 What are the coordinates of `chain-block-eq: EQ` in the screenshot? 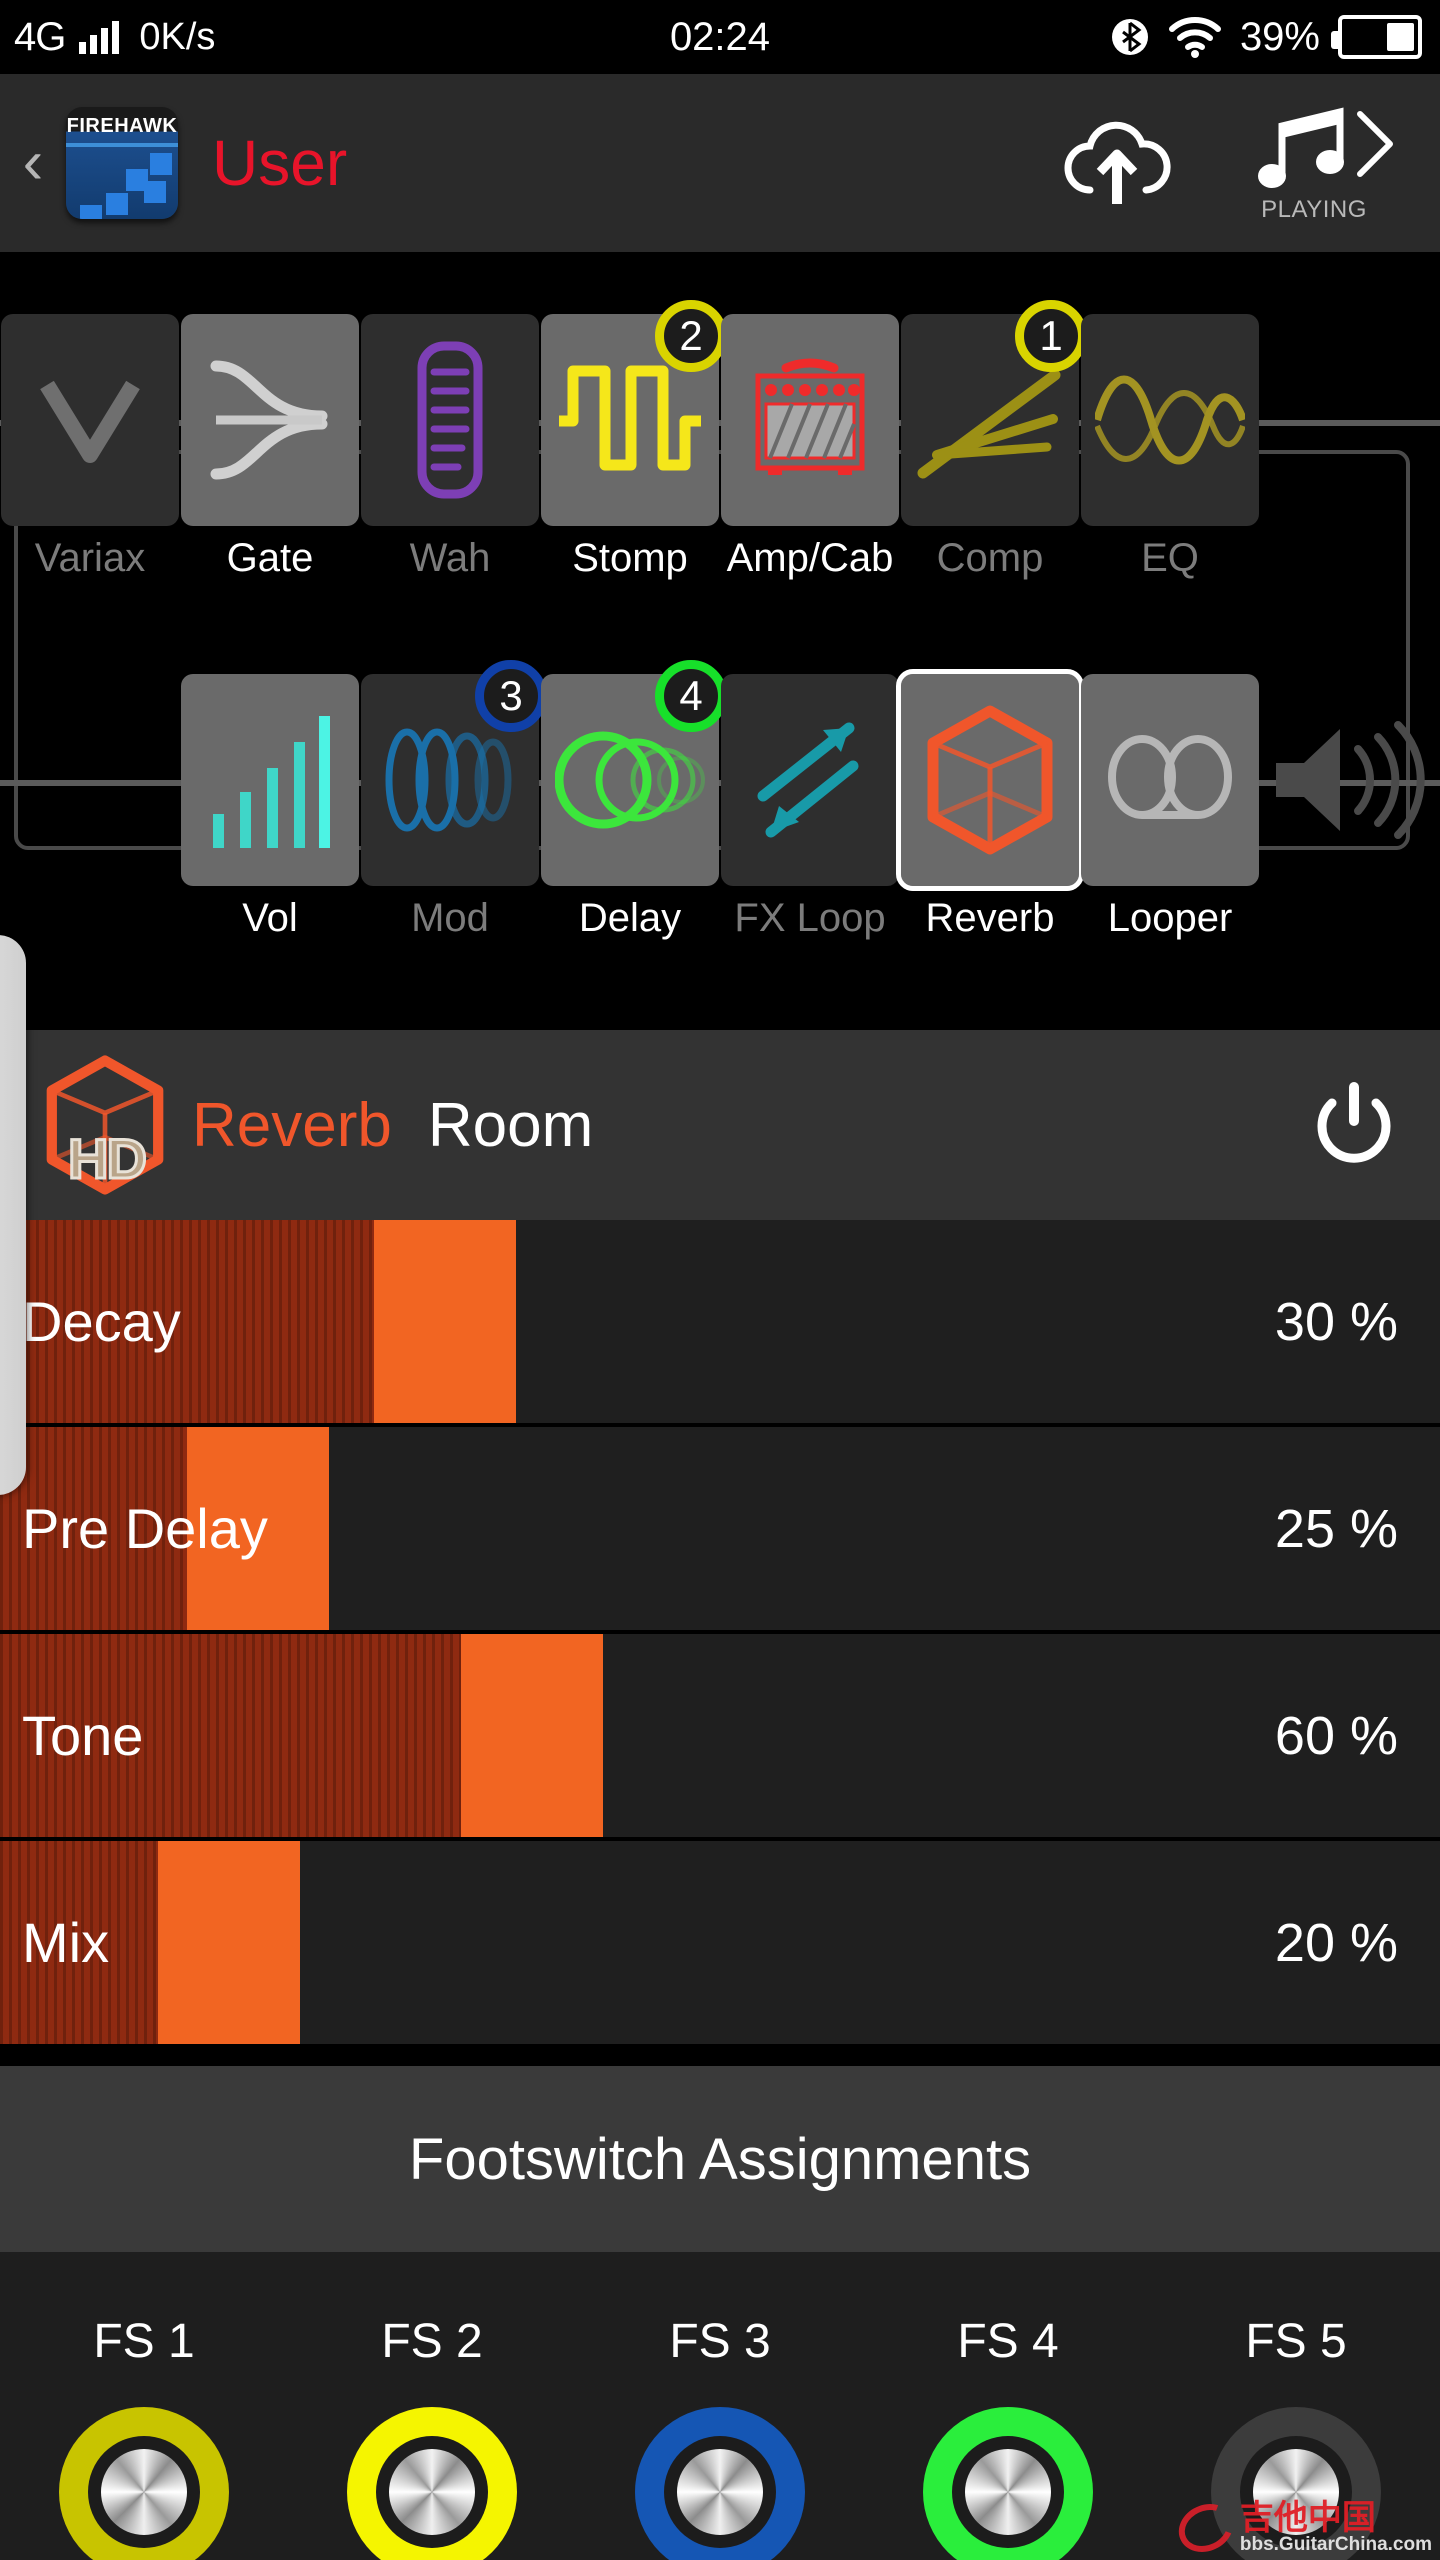 It's located at (1170, 447).